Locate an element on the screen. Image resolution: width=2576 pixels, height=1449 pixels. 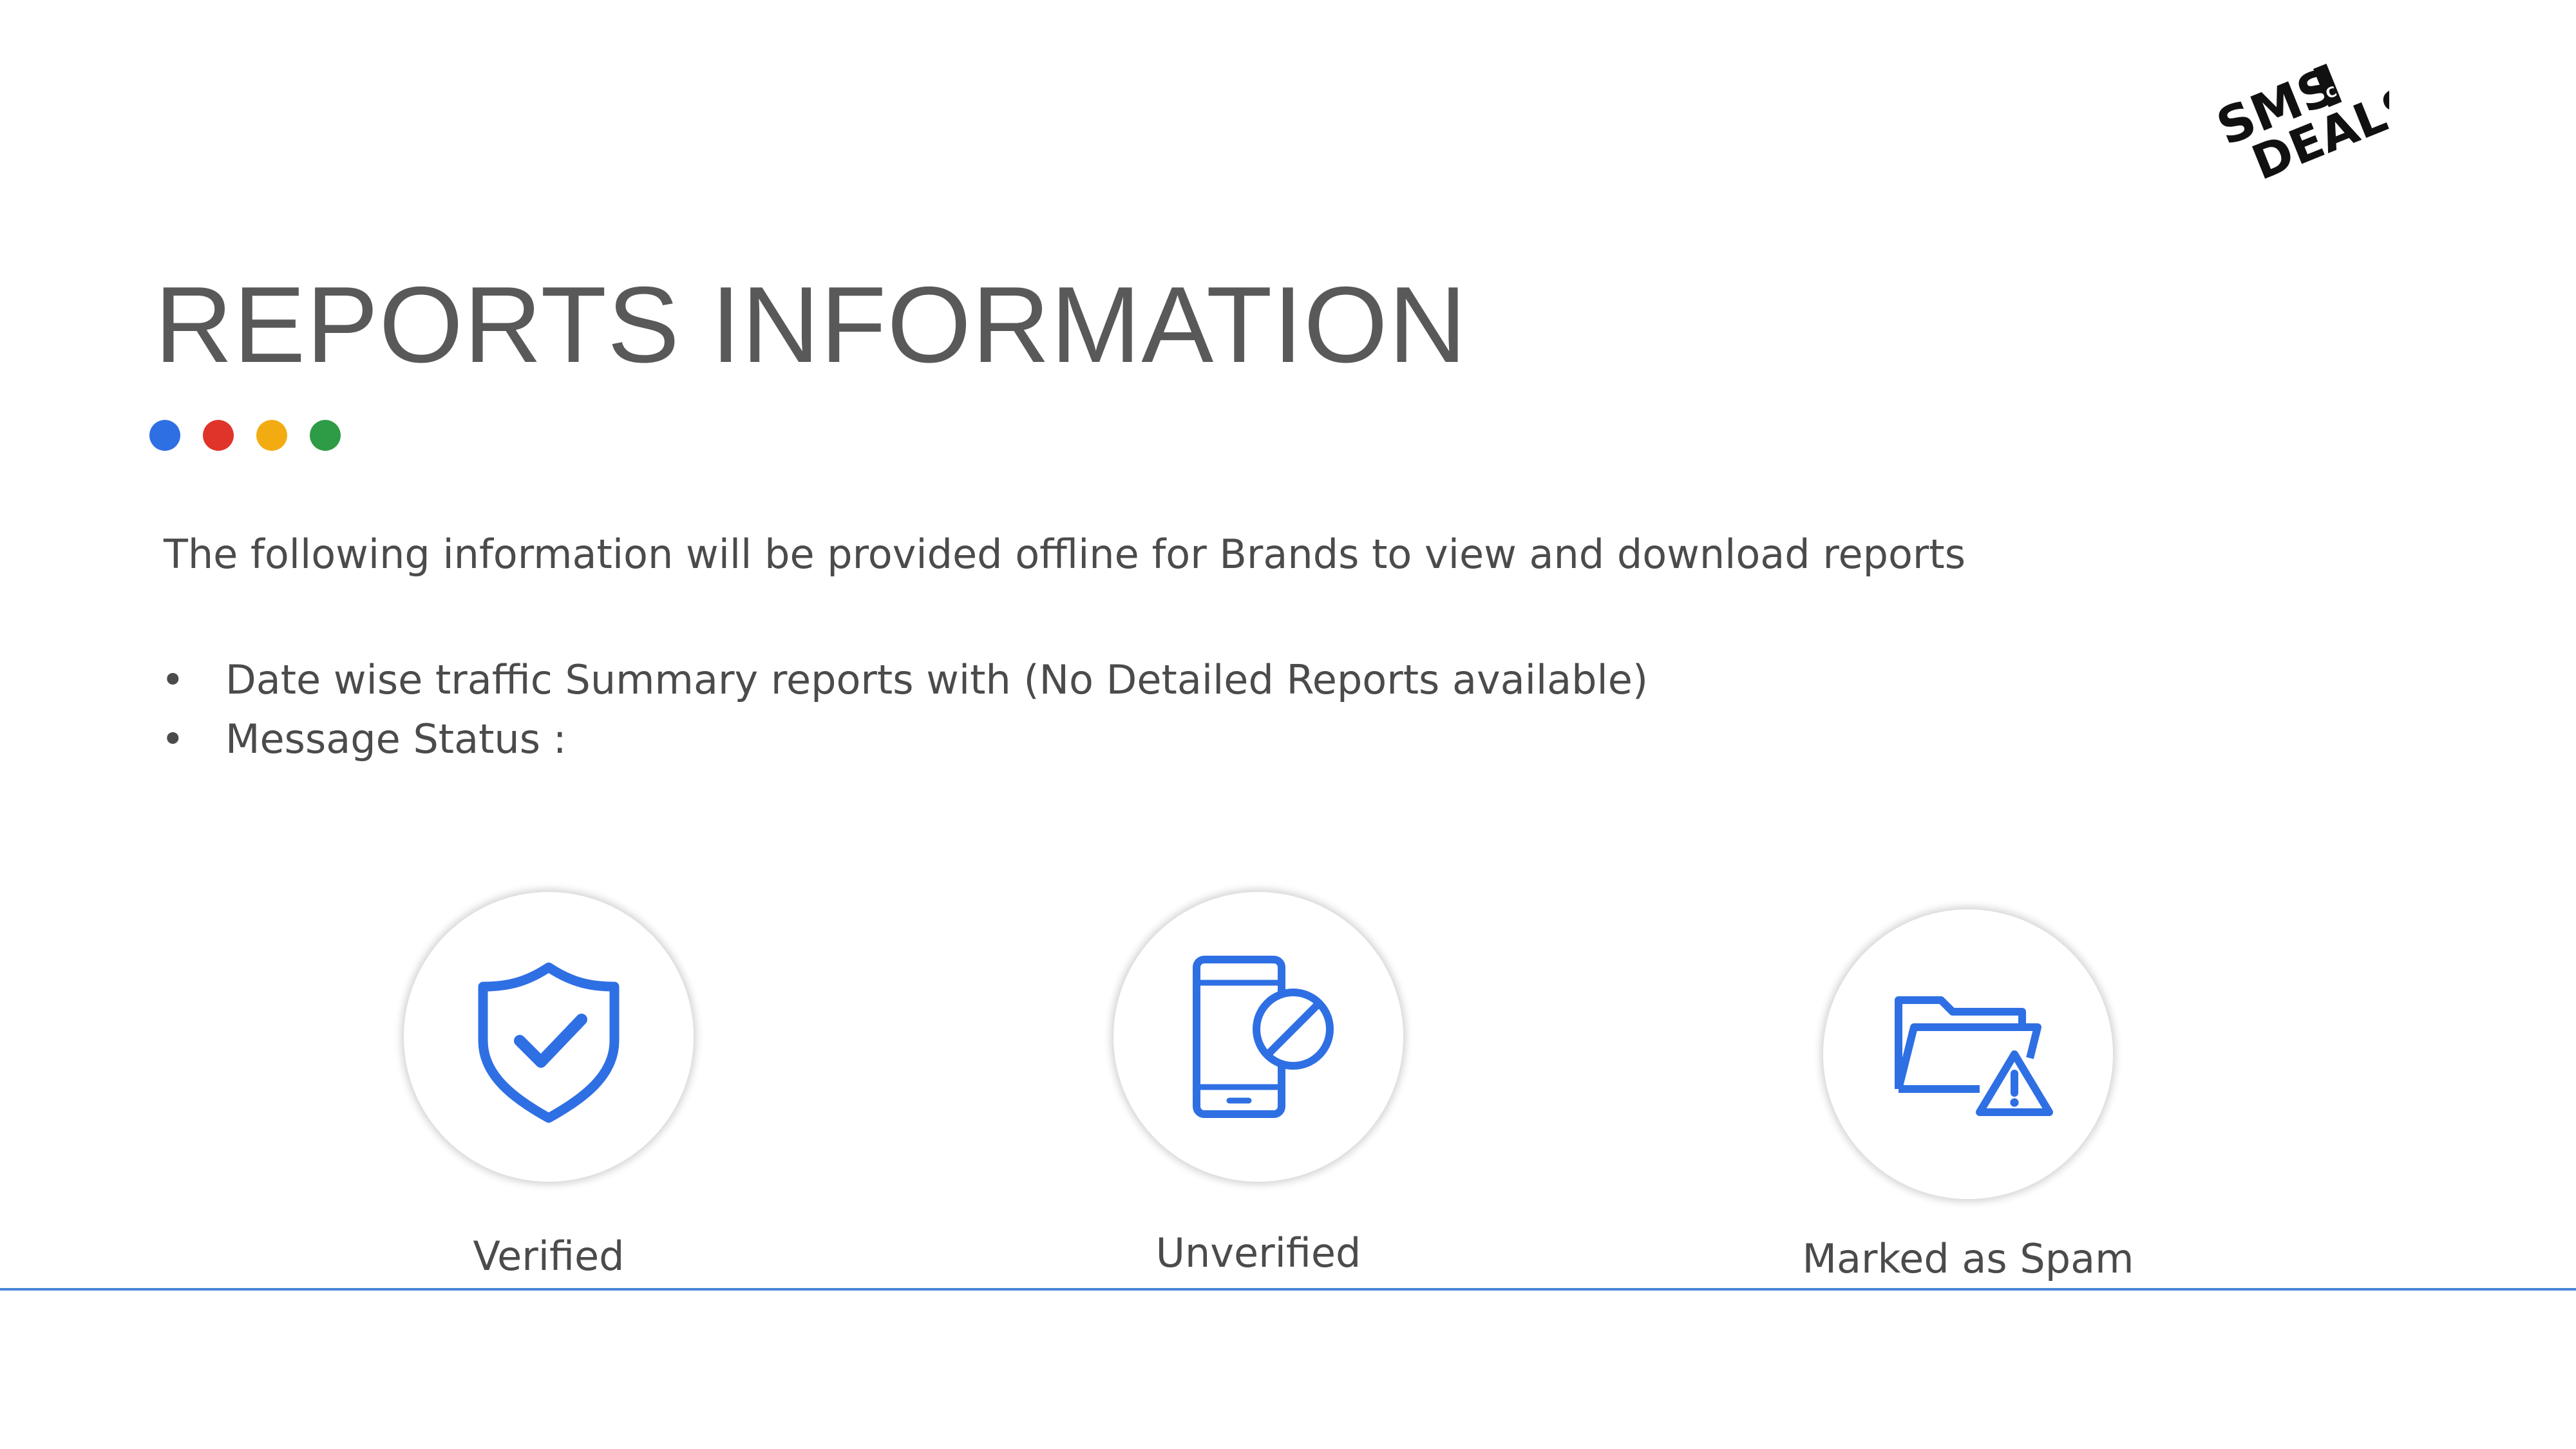
dot-yellow is located at coordinates (271, 435).